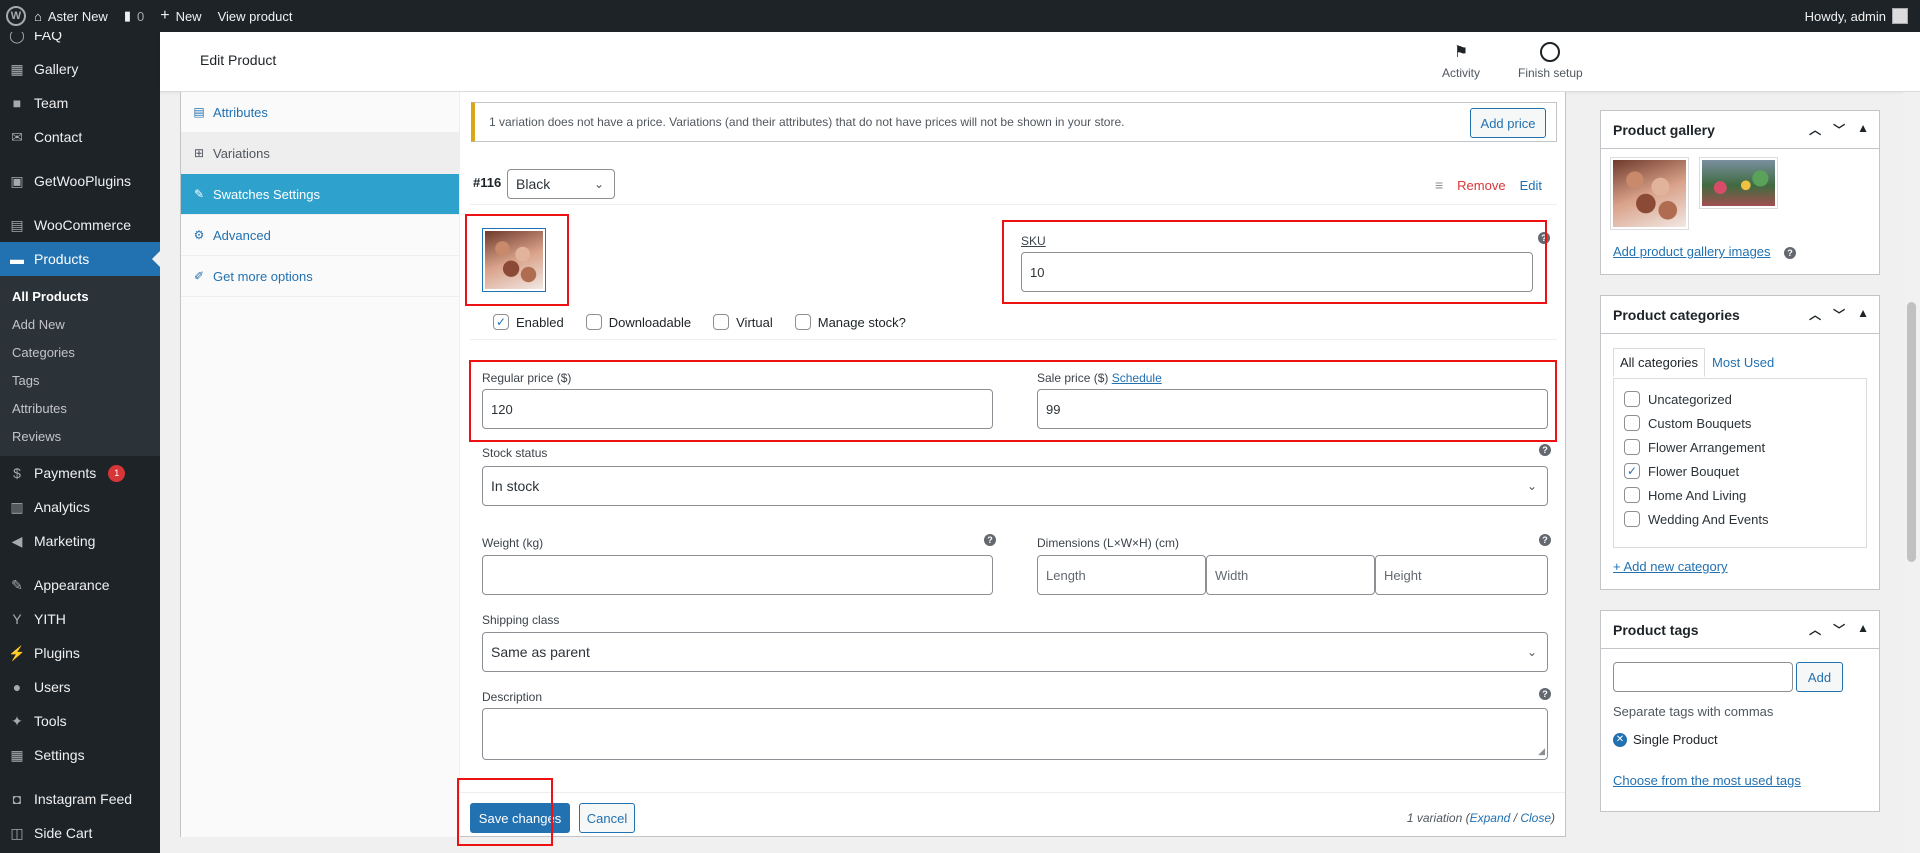 The image size is (1920, 853). I want to click on sidebar-item-gallery: ▦ Gallery, so click(80, 69).